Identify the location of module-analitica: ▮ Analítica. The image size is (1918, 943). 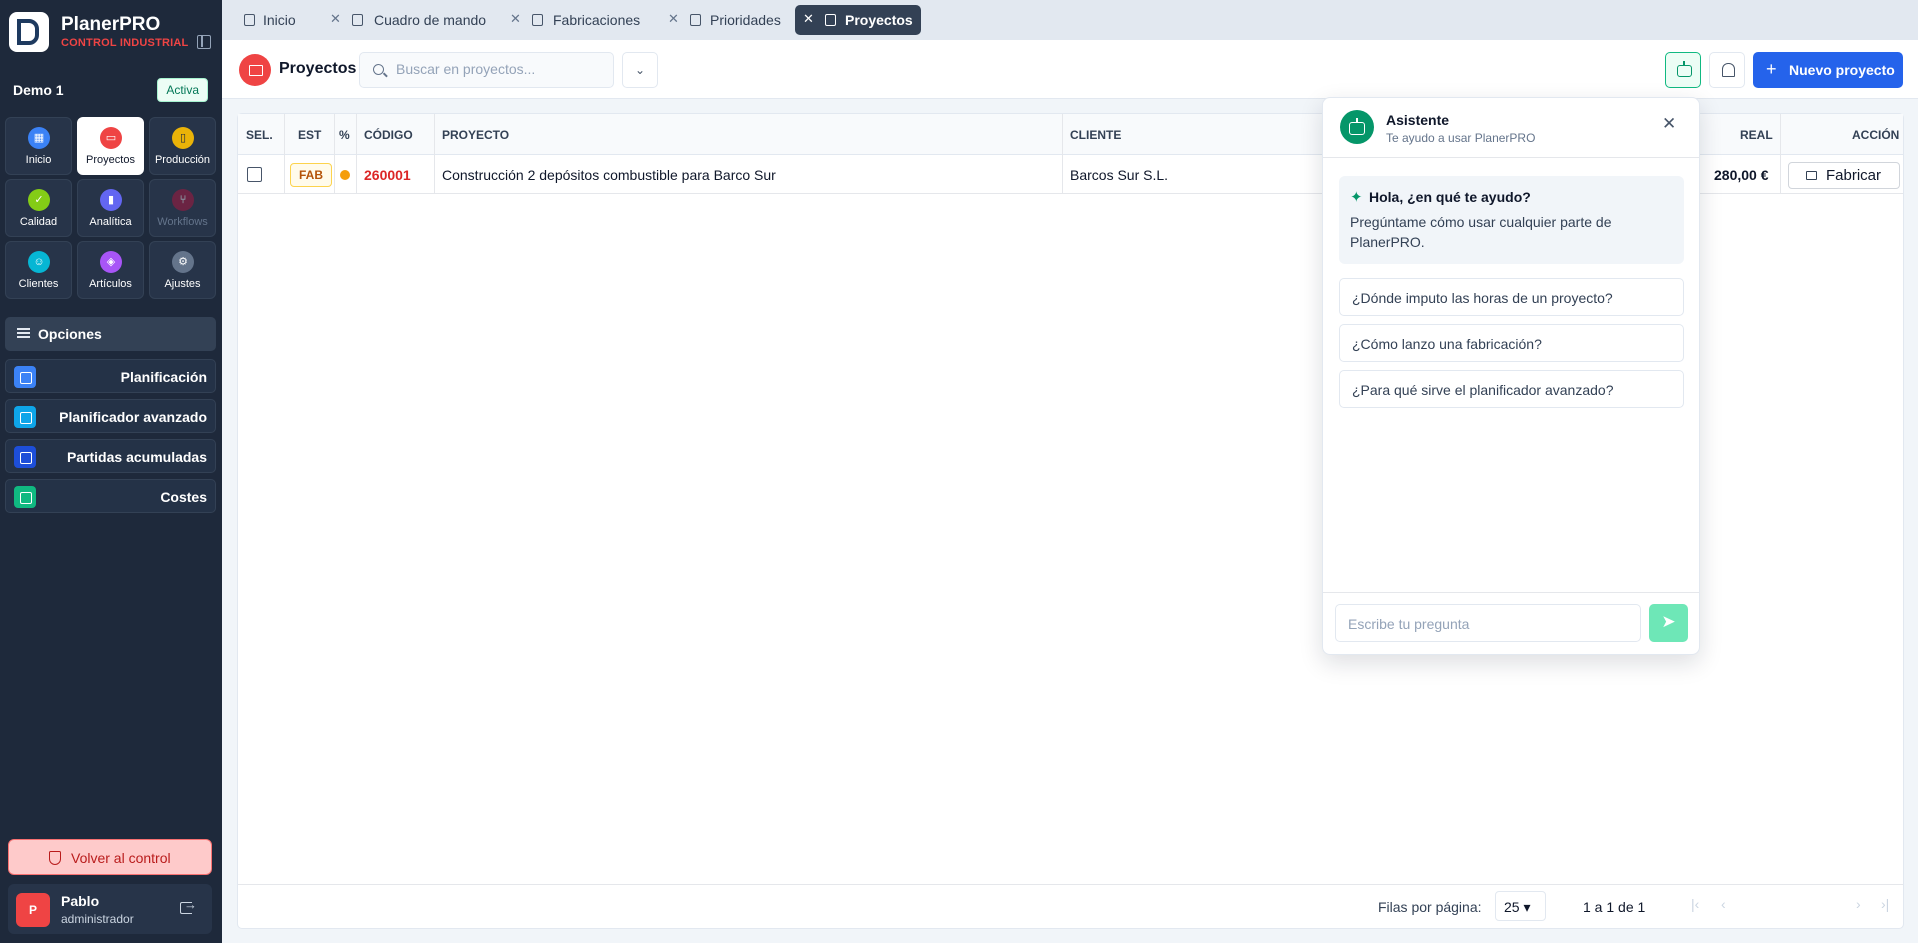
(110, 208).